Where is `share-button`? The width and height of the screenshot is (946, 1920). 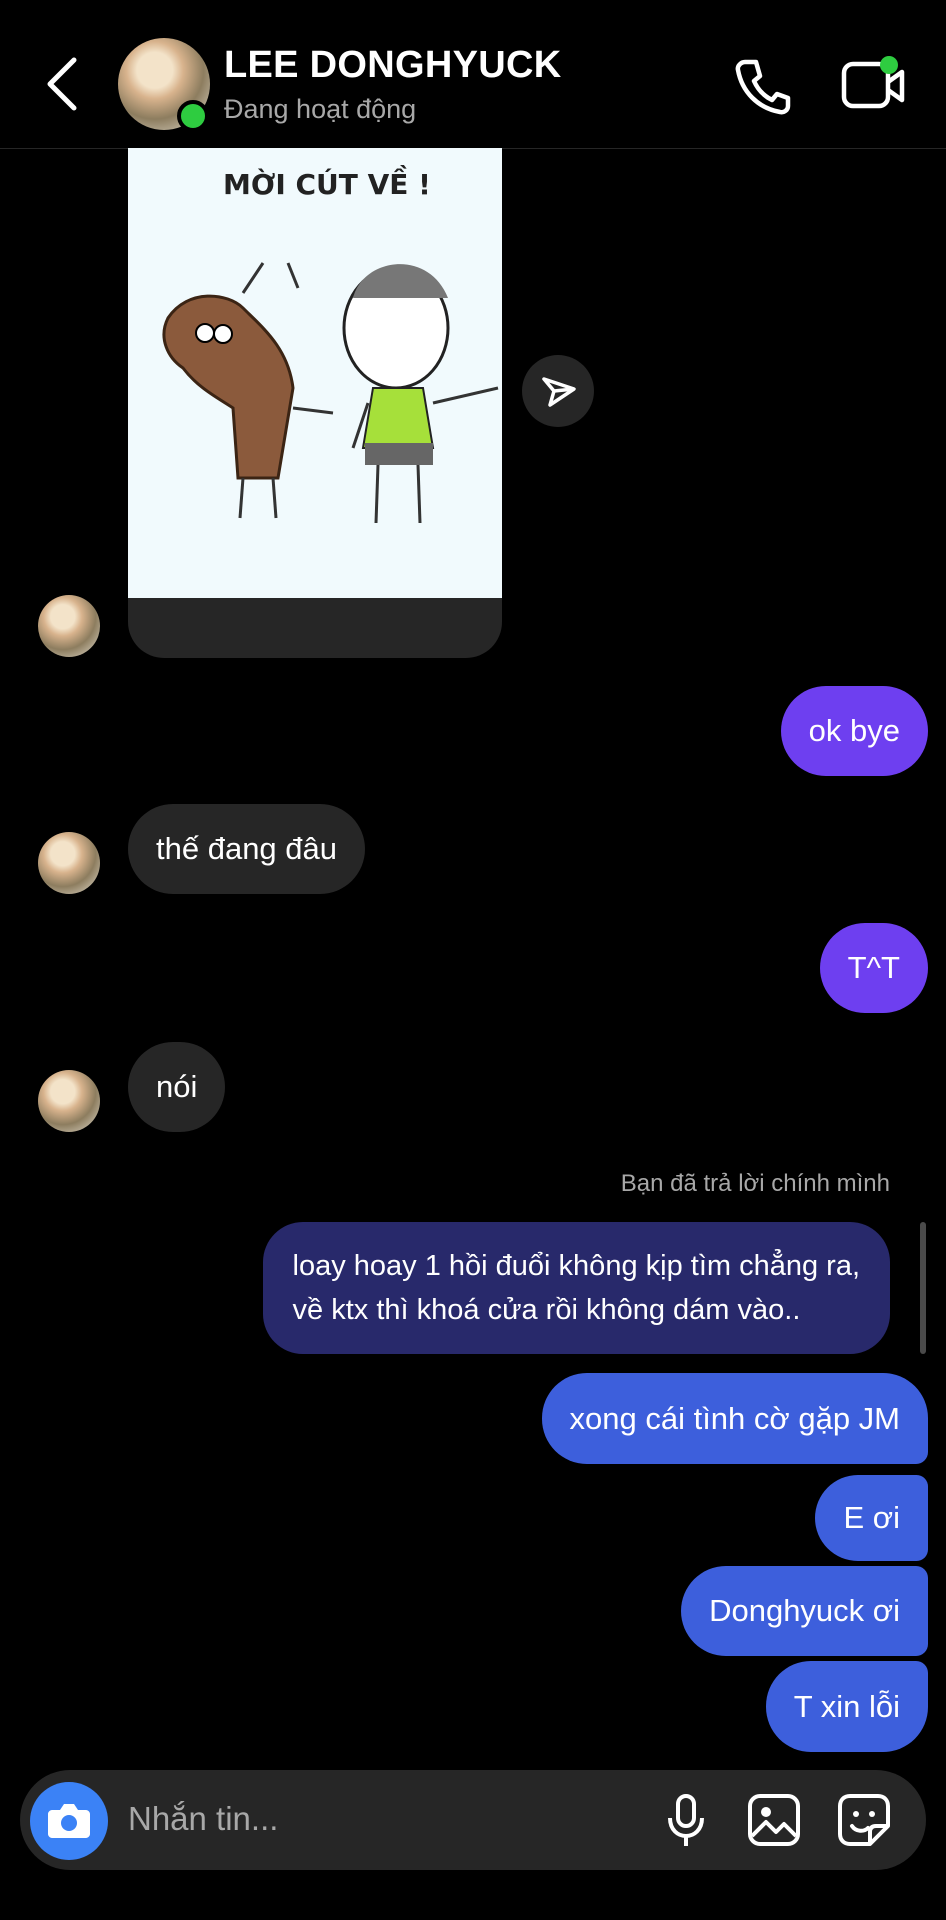
share-button is located at coordinates (558, 391).